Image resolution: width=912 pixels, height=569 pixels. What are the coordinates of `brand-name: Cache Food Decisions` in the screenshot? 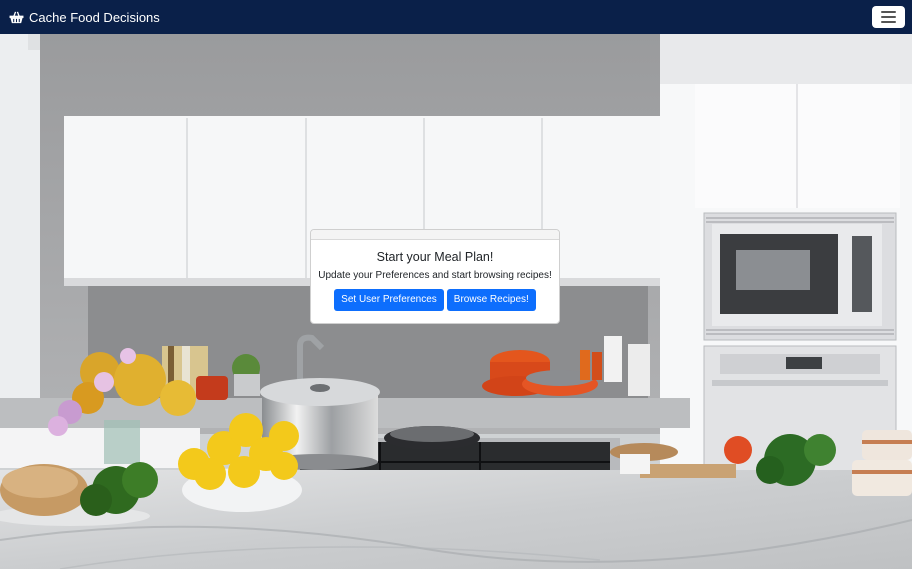 It's located at (94, 17).